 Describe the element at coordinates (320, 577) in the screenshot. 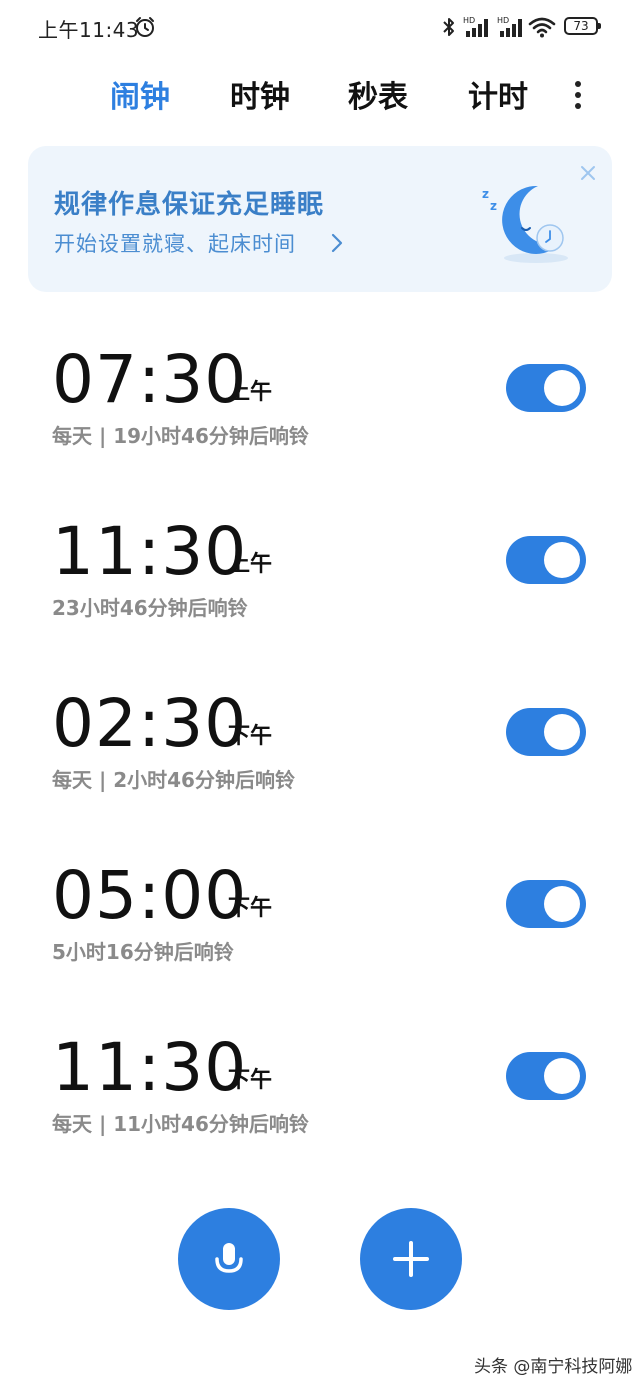

I see `alarm-item: 11:30 上午 23小时46分钟后响铃` at that location.